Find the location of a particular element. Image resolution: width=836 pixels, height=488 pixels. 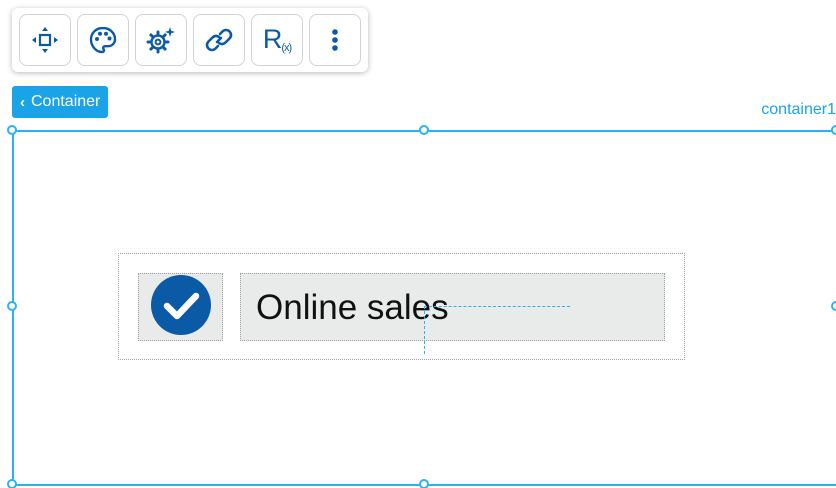

breadcrumb-label: Container is located at coordinates (66, 101).